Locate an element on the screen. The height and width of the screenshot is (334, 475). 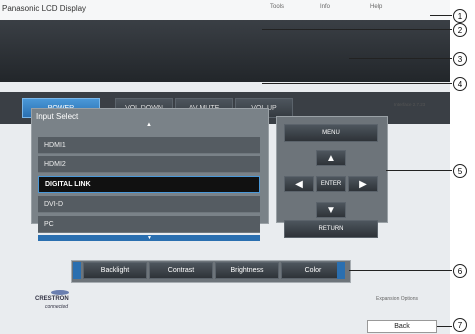
input-item: HDMI1 is located at coordinates (149, 145).